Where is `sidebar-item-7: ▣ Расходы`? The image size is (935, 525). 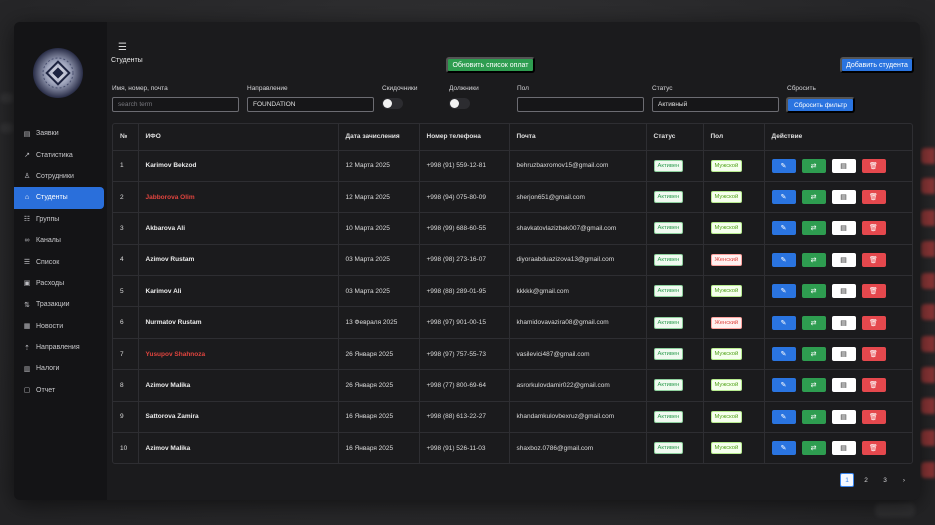
sidebar-item-7: ▣ Расходы is located at coordinates (60, 283).